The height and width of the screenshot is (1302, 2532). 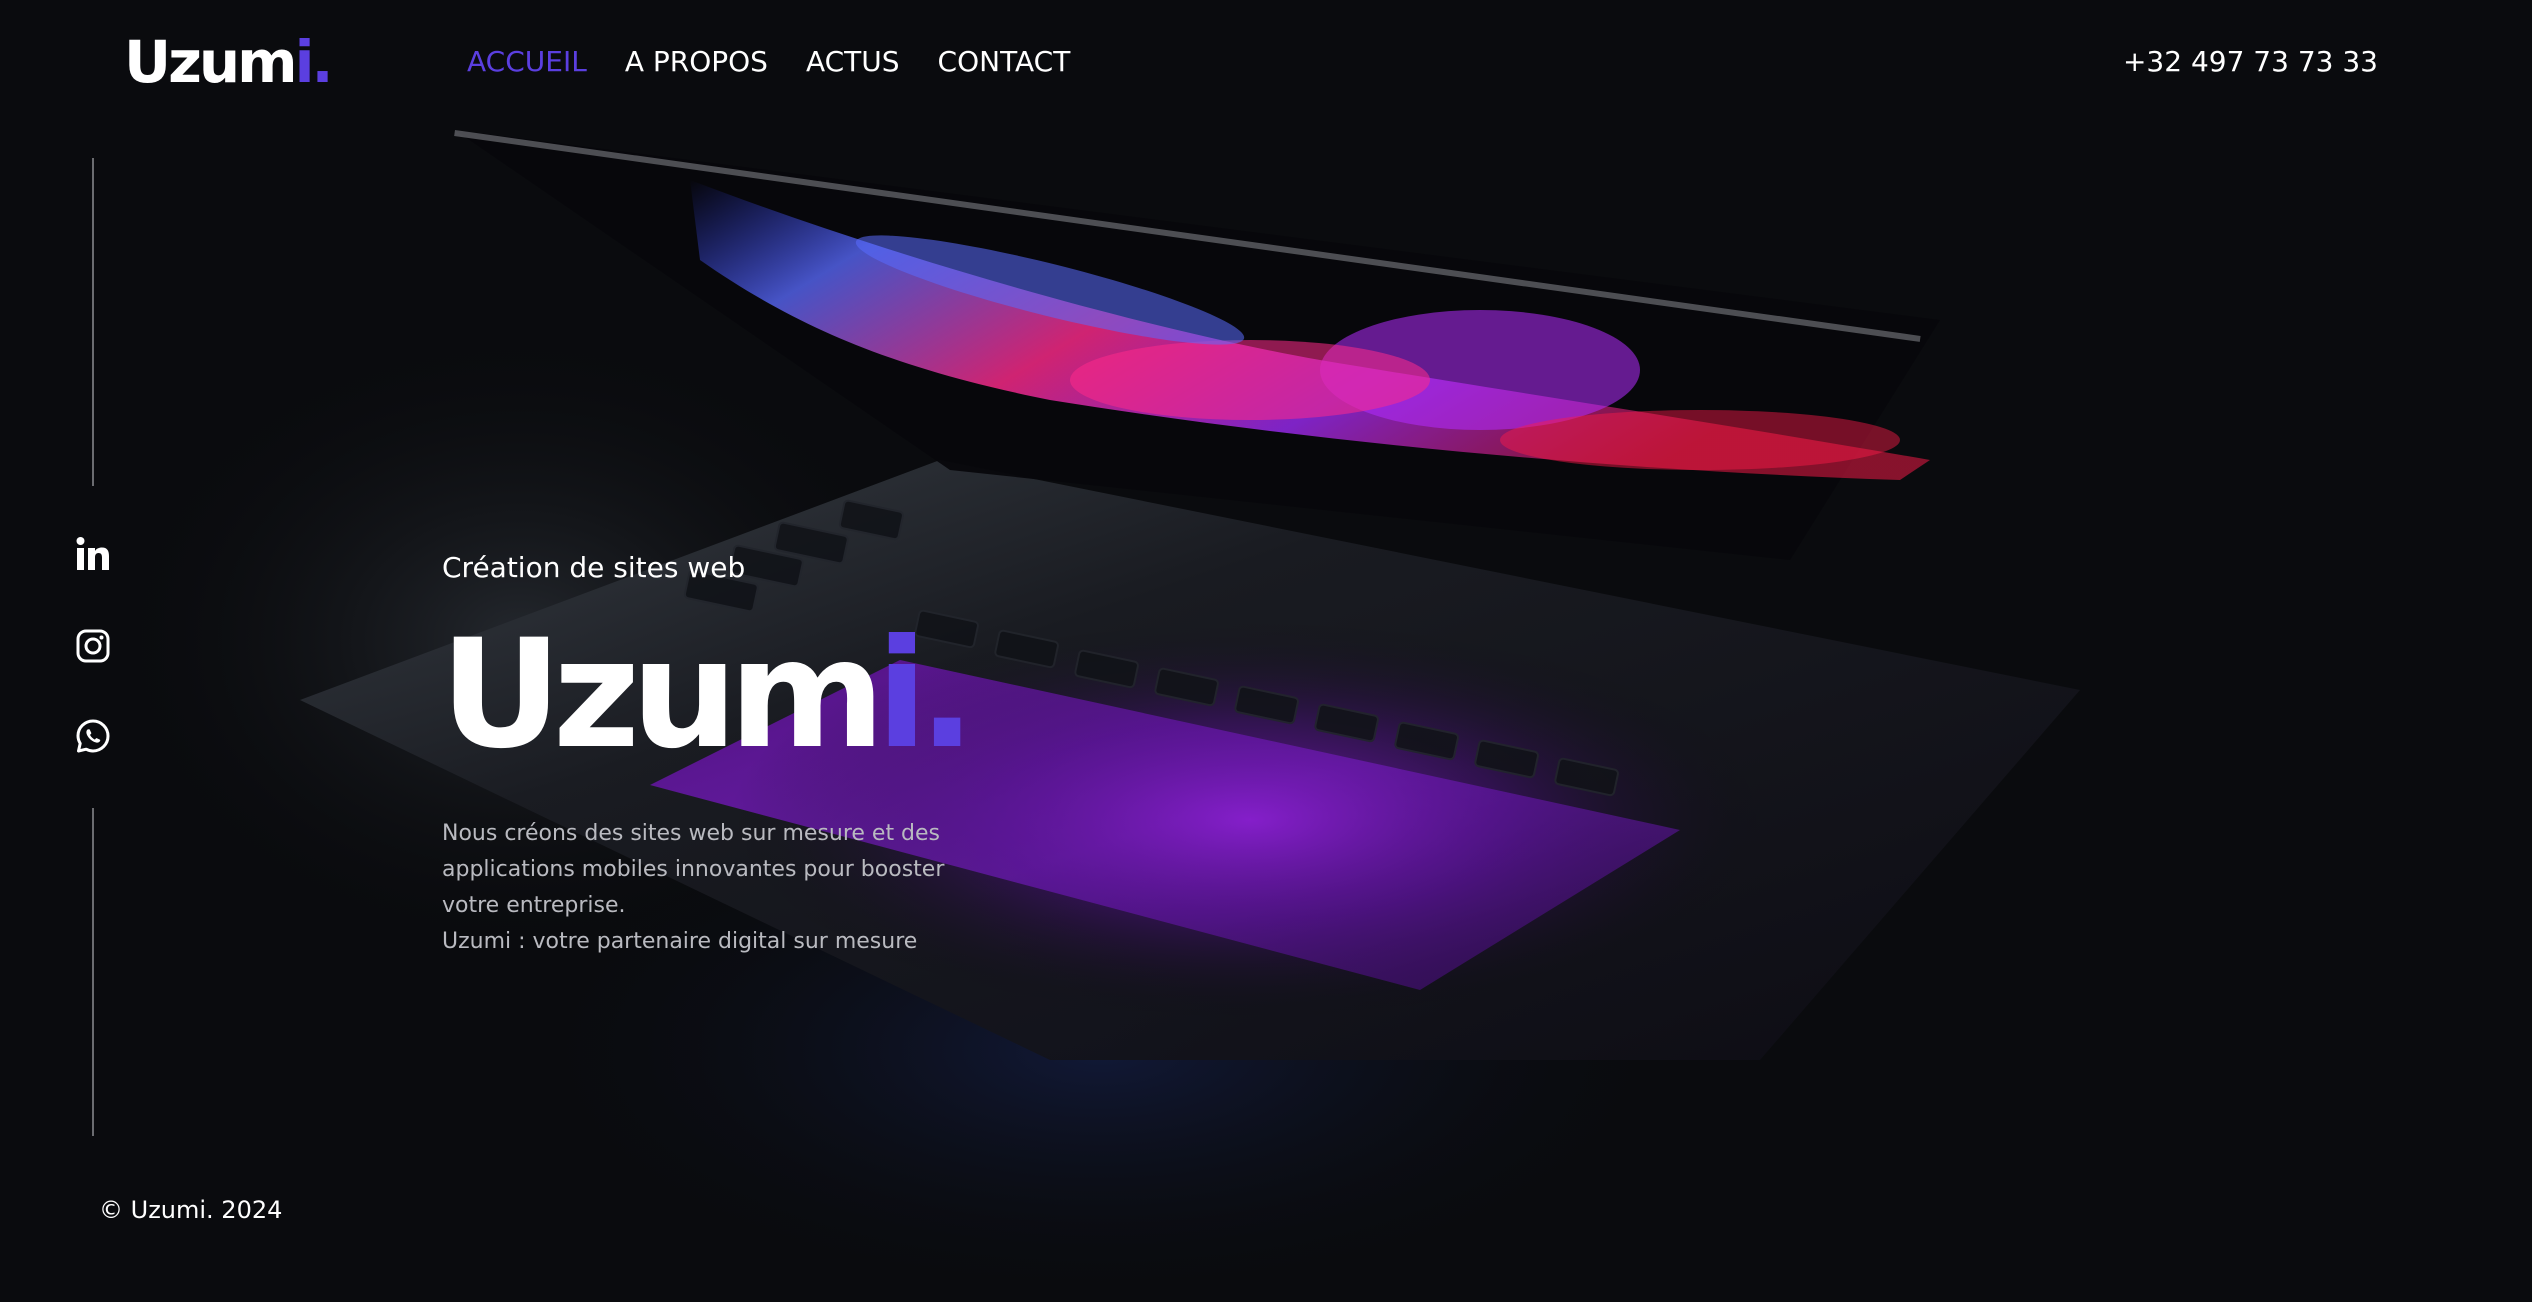 I want to click on instagram-icon, so click(x=93, y=646).